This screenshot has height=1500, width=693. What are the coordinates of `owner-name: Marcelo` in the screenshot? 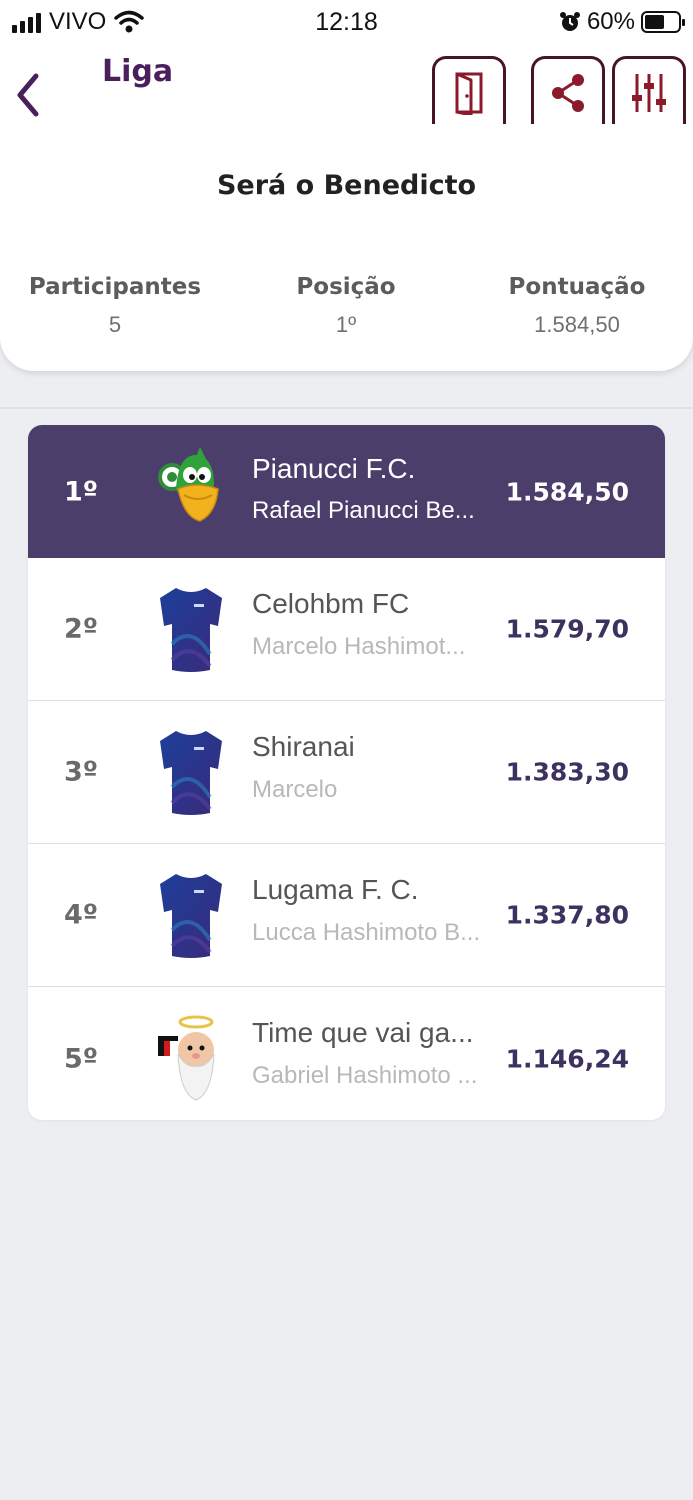 It's located at (295, 789).